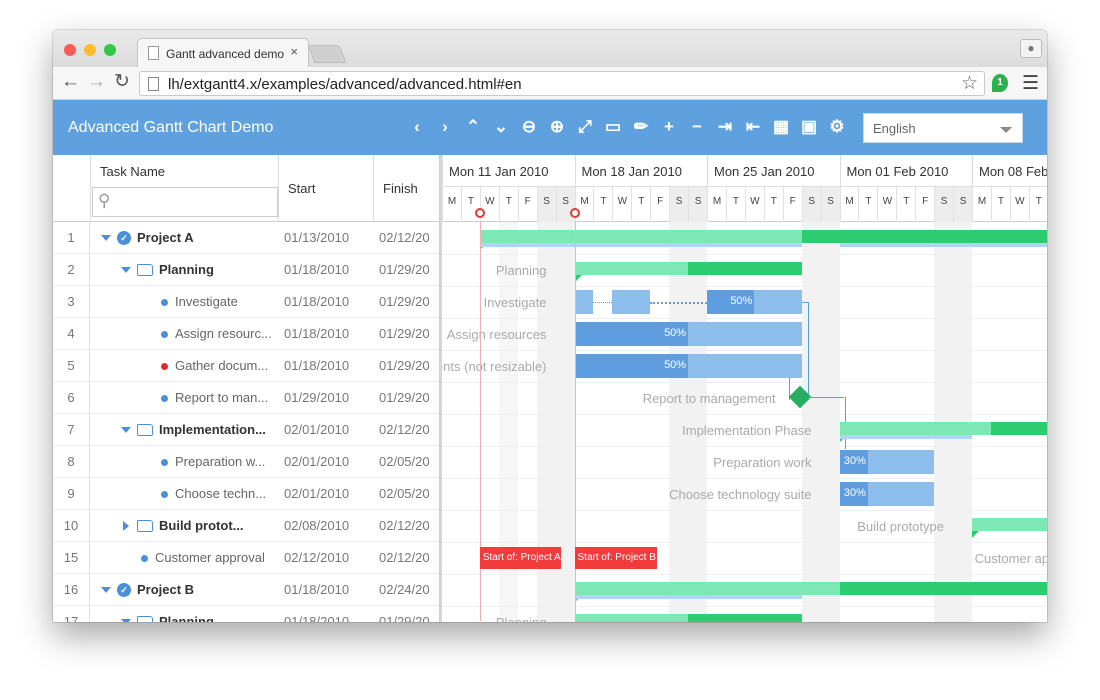 The image size is (1100, 700). Describe the element at coordinates (969, 83) in the screenshot. I see `bookmark-star-icon: ☆` at that location.